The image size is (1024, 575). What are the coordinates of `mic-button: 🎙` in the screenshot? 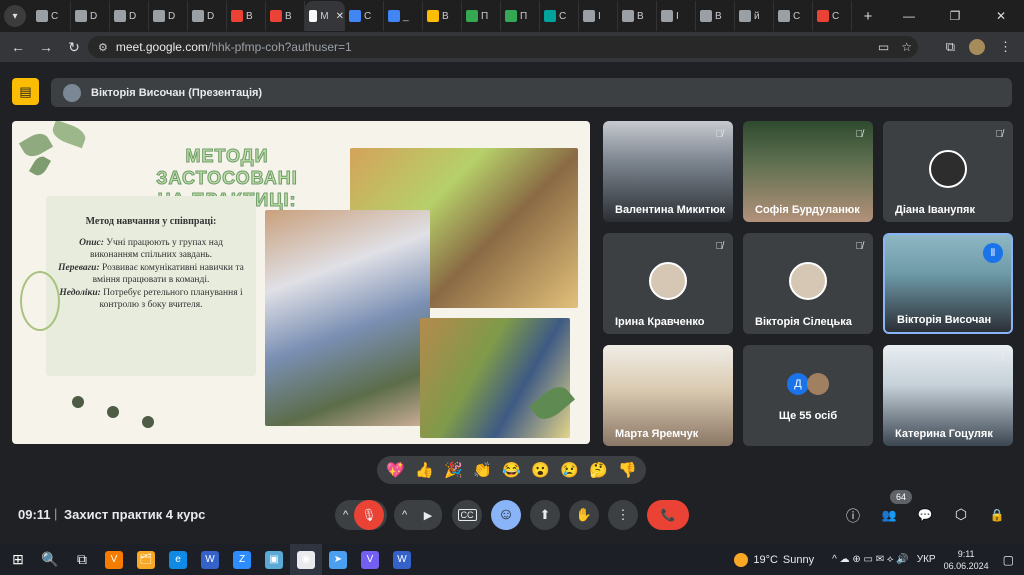 It's located at (369, 515).